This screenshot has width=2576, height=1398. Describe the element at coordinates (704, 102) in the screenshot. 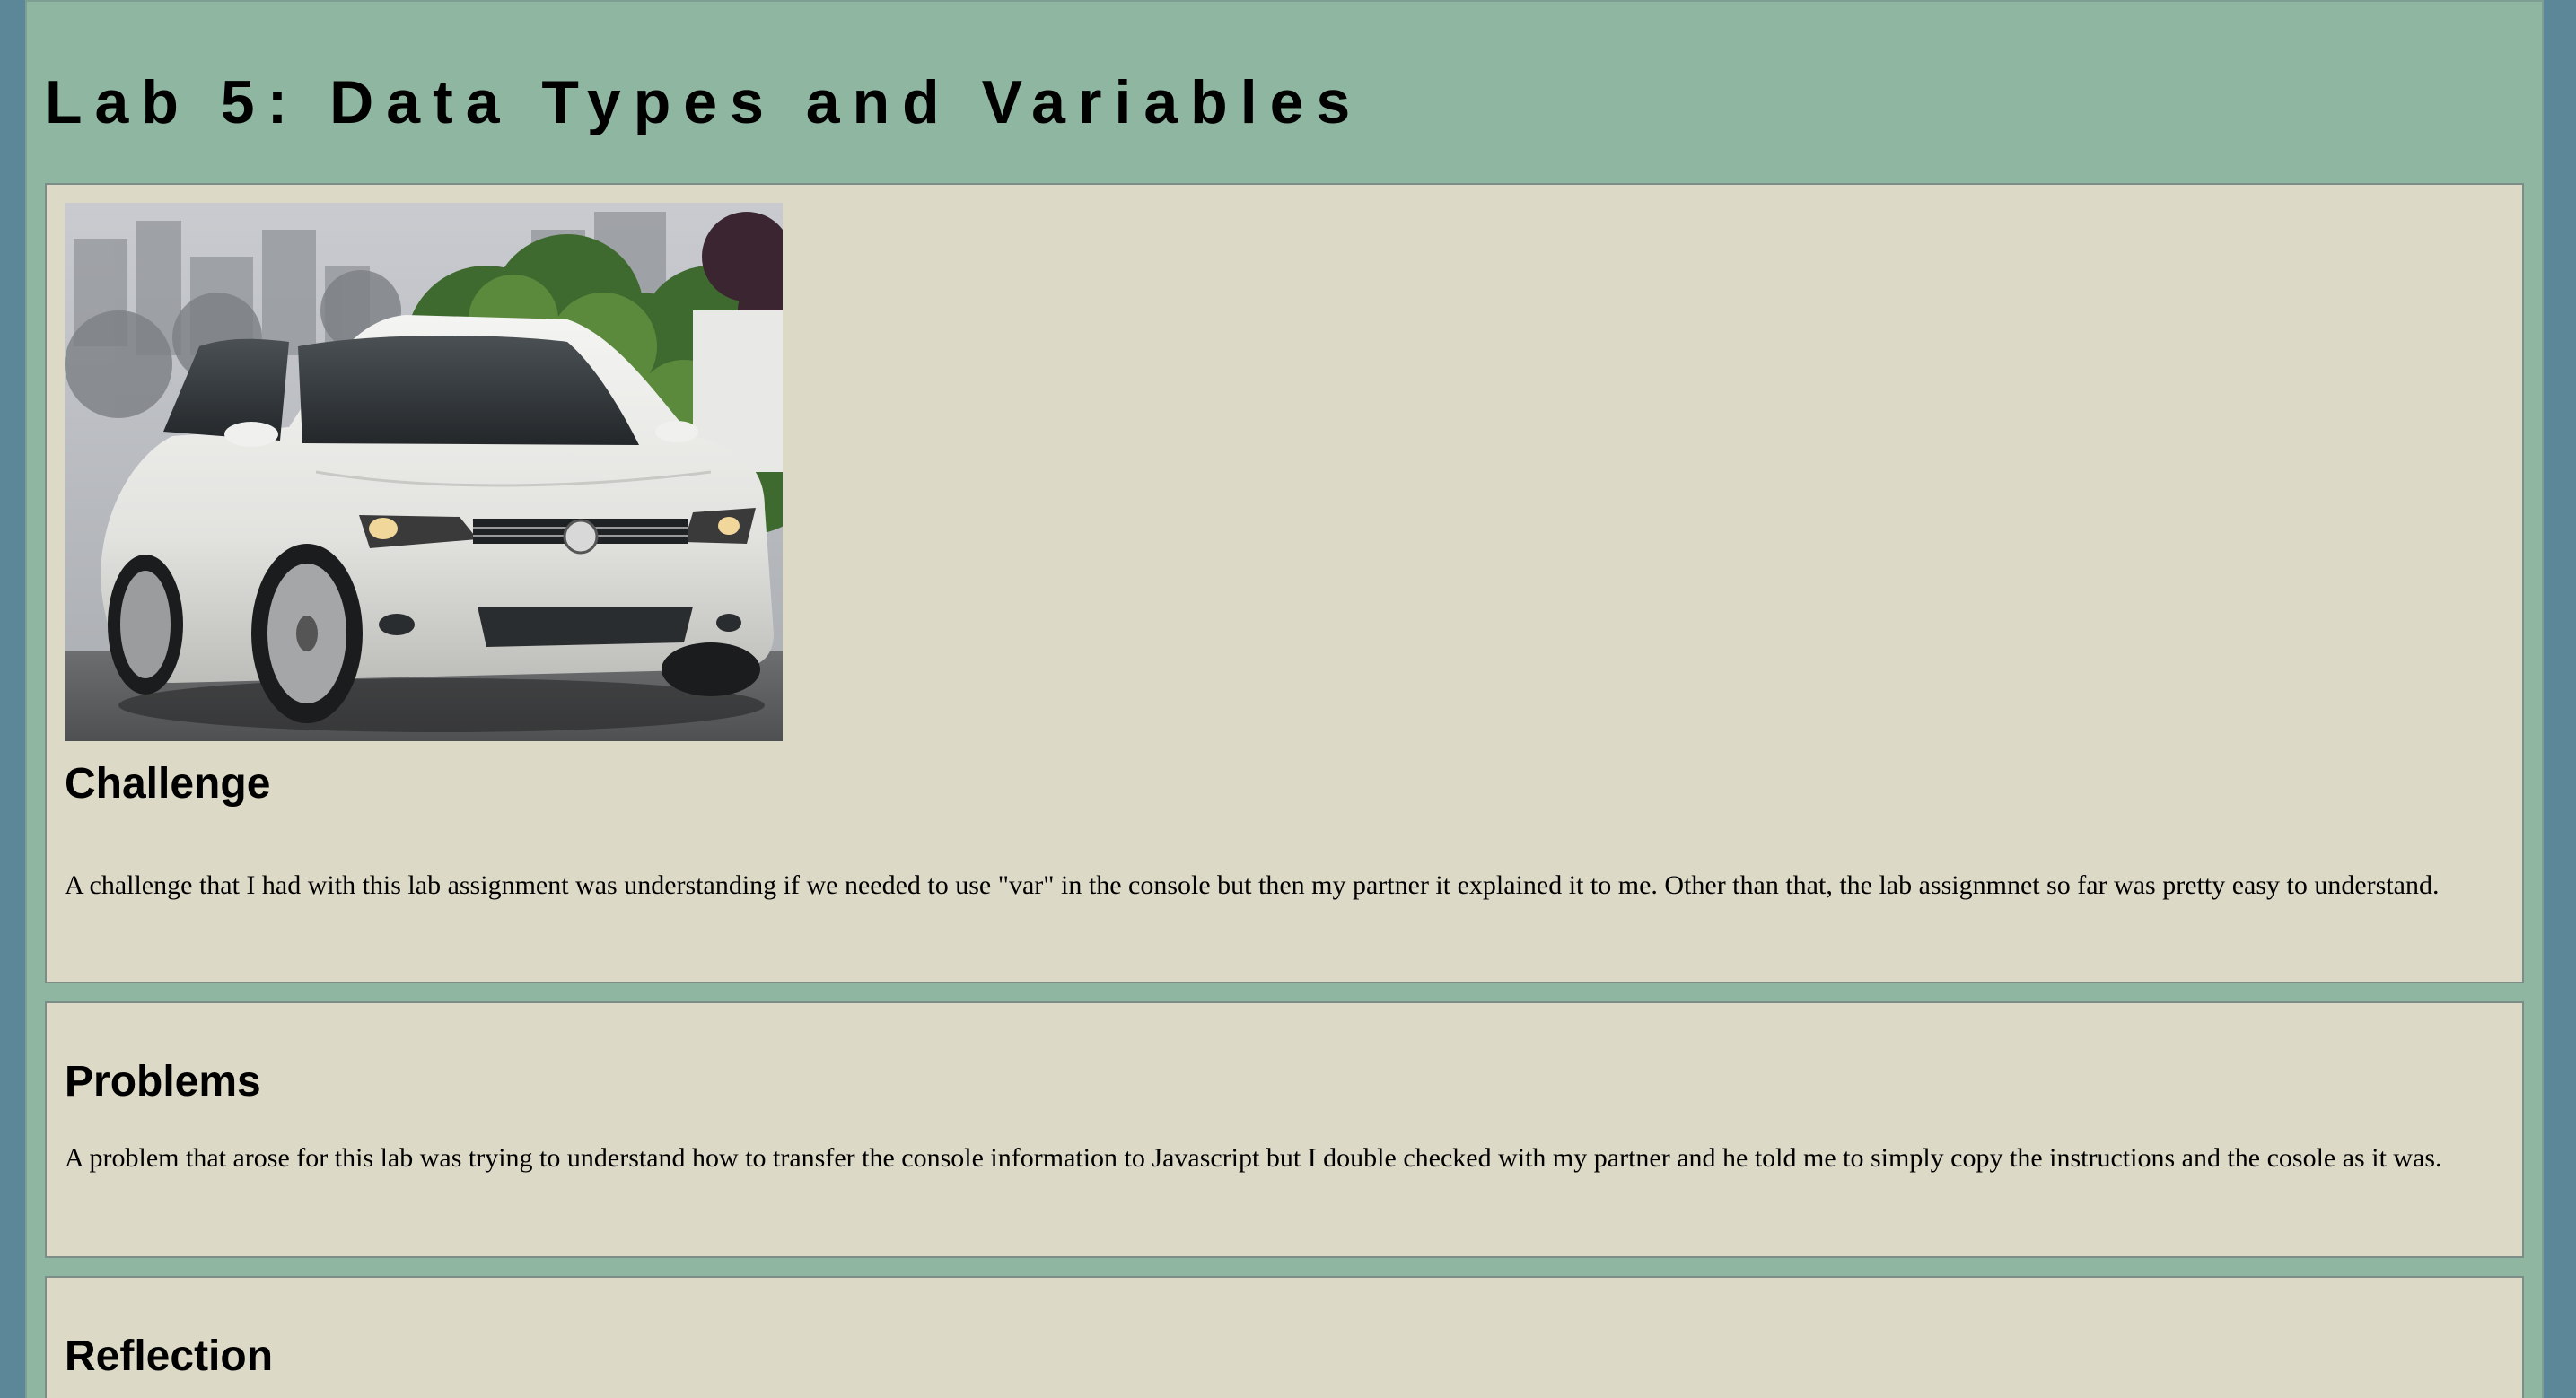

I see `page-title: Lab 5: Data Types and Variables` at that location.